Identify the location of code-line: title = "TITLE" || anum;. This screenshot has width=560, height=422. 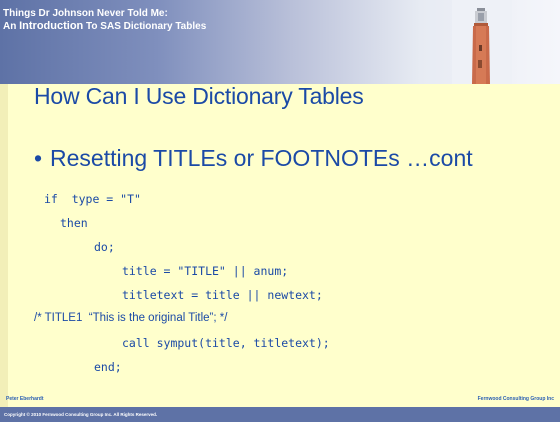
(205, 271).